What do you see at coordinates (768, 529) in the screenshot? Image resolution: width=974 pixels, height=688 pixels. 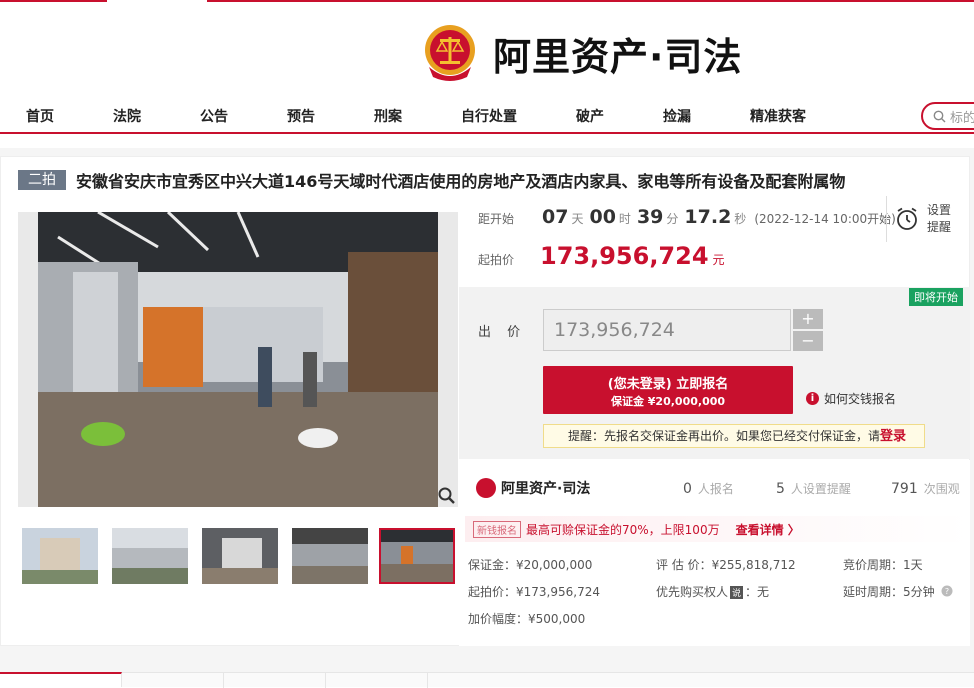 I see `promo-details-link: 查看详情 〉` at bounding box center [768, 529].